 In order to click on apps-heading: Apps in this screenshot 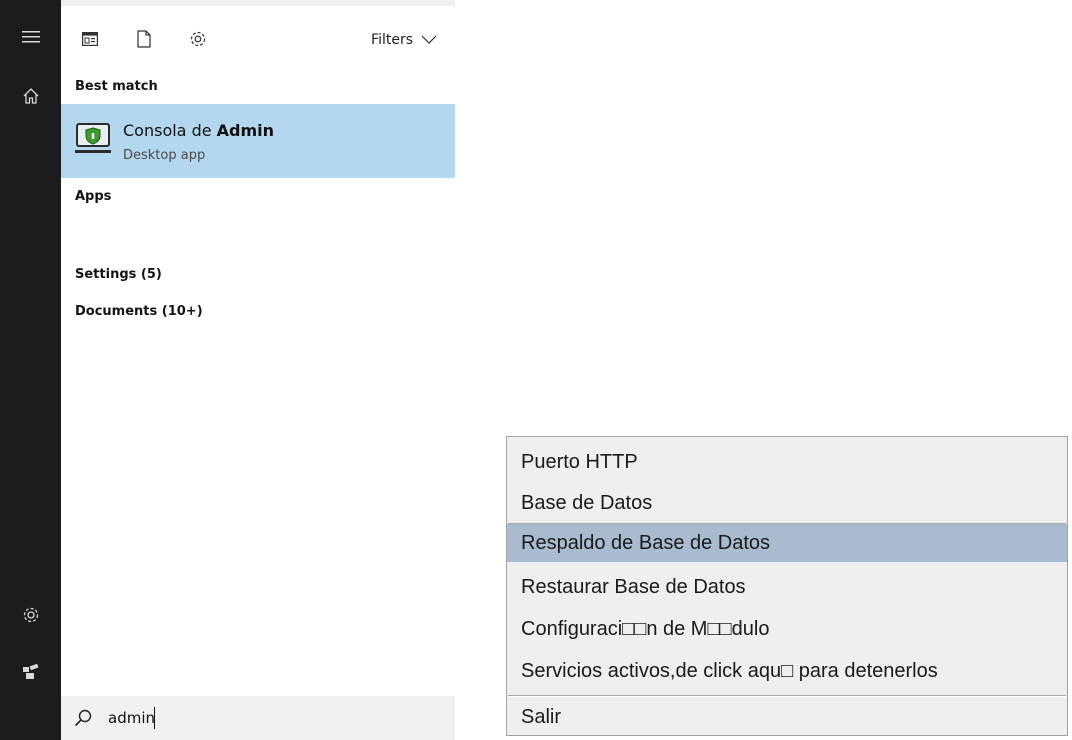, I will do `click(93, 196)`.